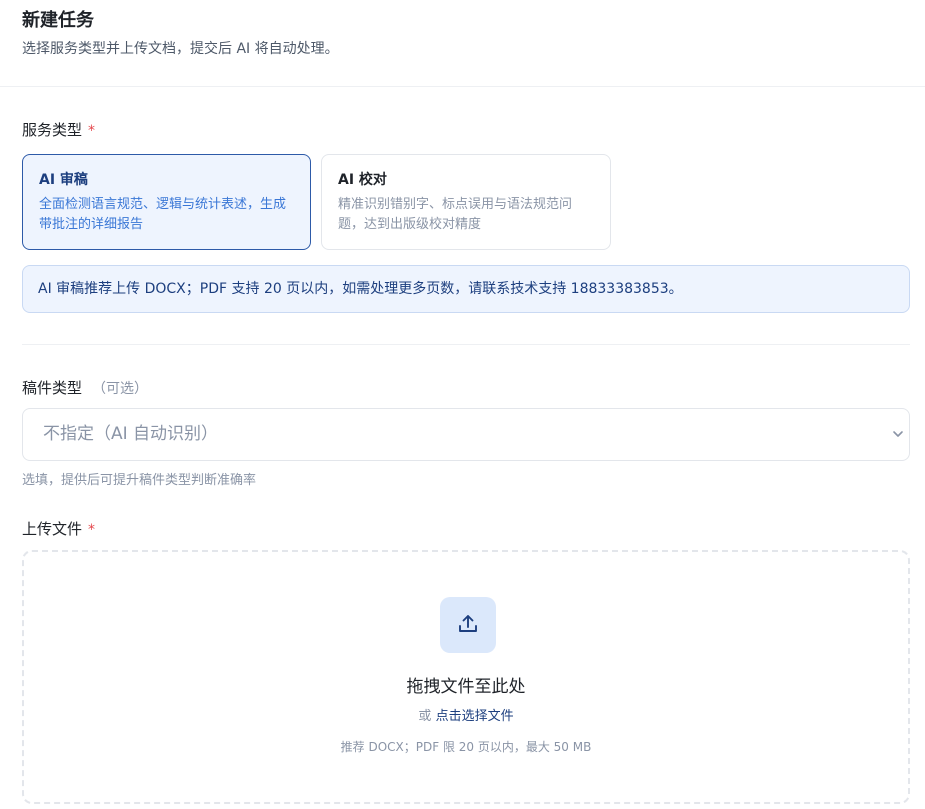  I want to click on service-type-label: 服务类型 *, so click(58, 129).